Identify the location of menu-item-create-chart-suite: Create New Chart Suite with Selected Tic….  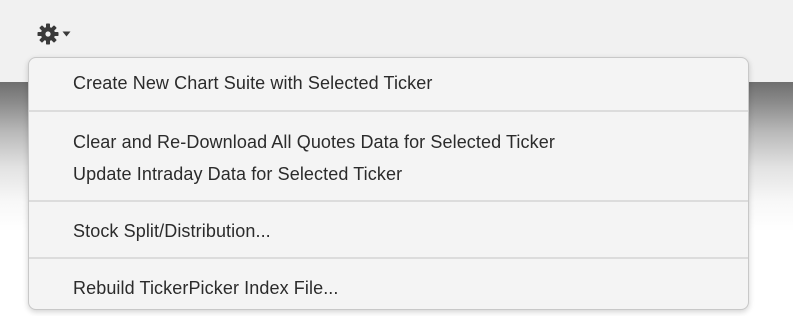
(252, 83).